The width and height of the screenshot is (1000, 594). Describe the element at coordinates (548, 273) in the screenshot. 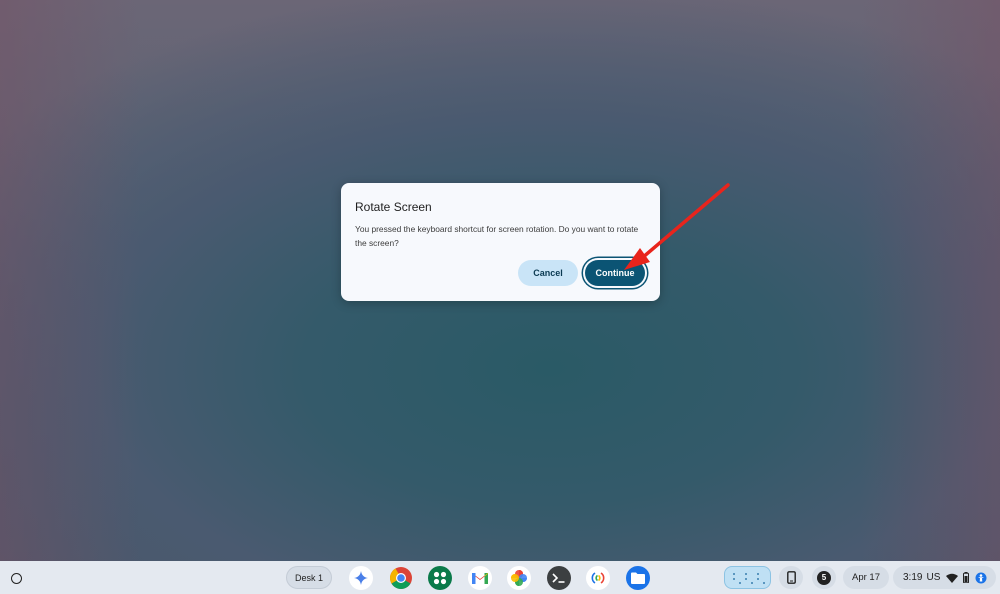

I see `cancel-button: Cancel` at that location.